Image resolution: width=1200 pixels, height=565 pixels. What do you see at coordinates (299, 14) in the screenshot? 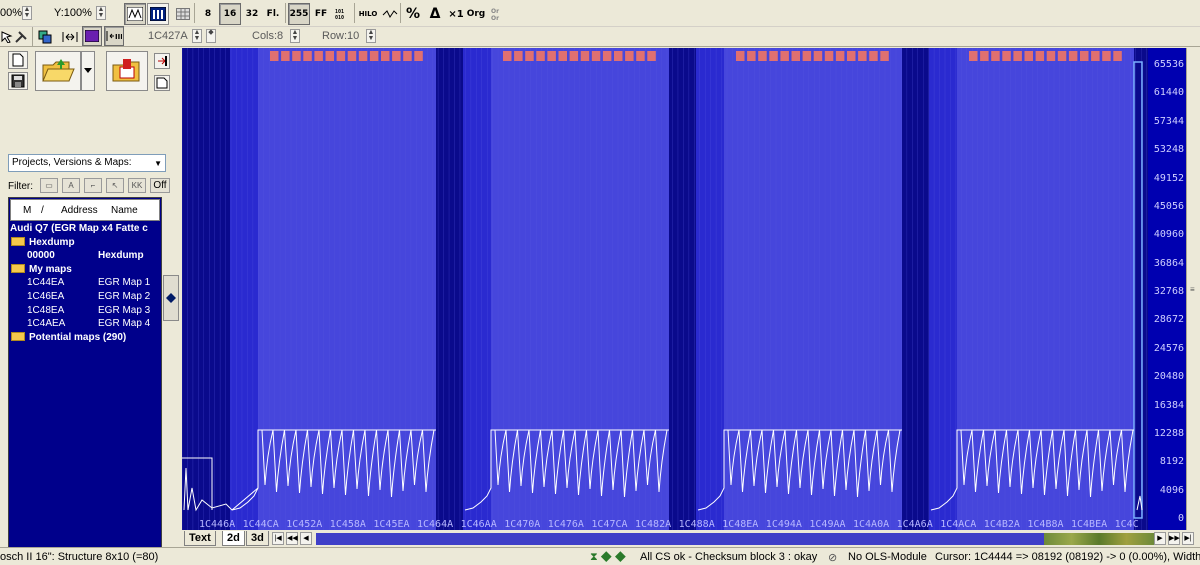
I see `decimal-255-button: 255` at bounding box center [299, 14].